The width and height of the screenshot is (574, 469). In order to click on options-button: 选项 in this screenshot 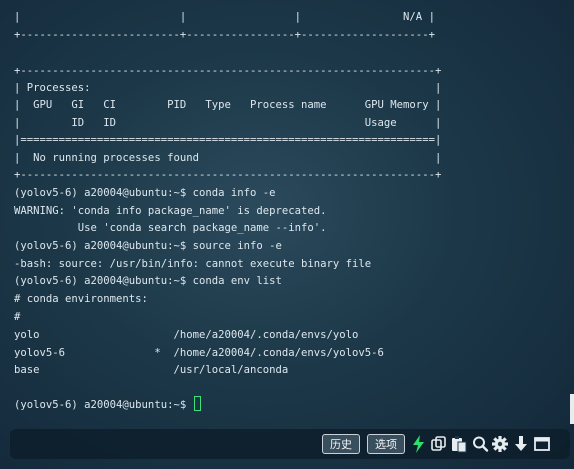, I will do `click(386, 444)`.